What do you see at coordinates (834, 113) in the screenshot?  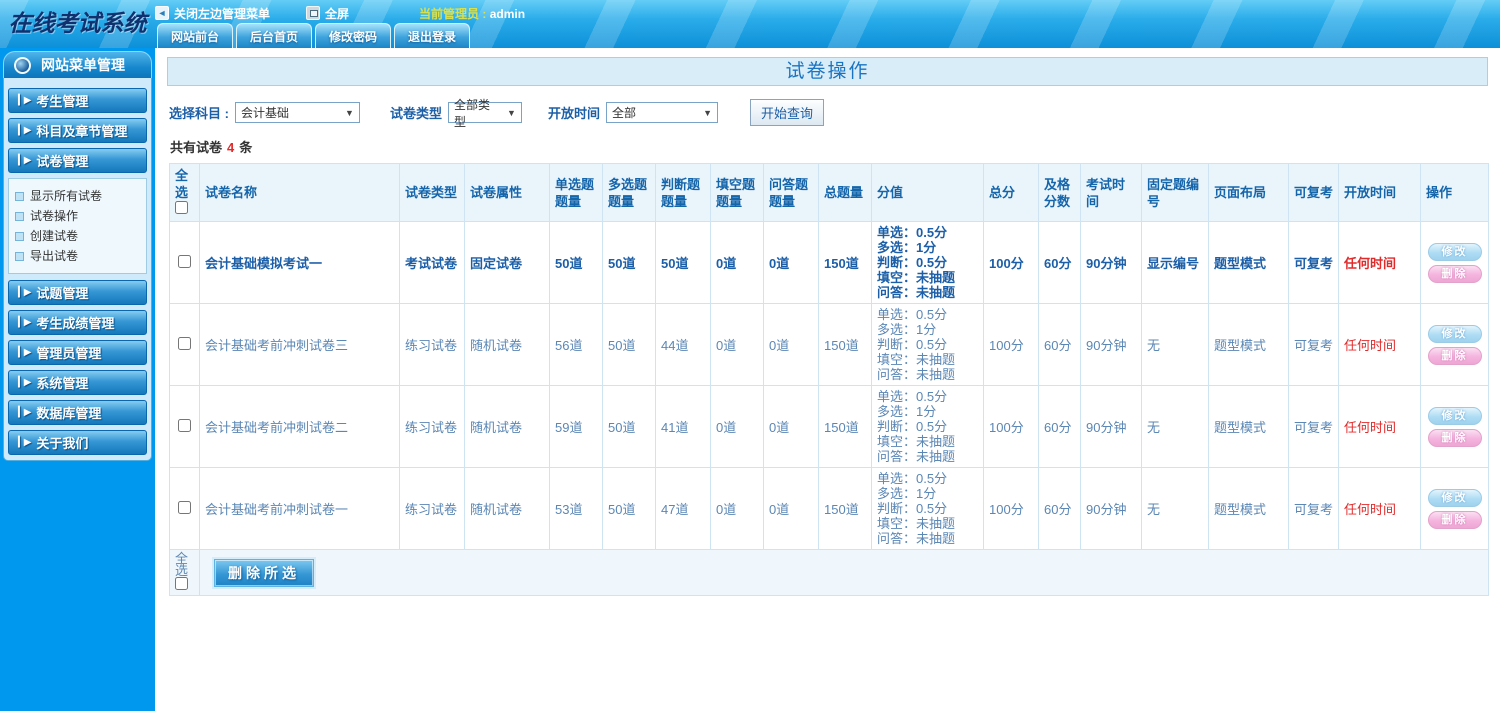 I see `filter-bar: 选择科目 : 会计基础 ▼ 试卷类型 全部类型 ▼ 开放时间 全部 ▼ 开始查询` at bounding box center [834, 113].